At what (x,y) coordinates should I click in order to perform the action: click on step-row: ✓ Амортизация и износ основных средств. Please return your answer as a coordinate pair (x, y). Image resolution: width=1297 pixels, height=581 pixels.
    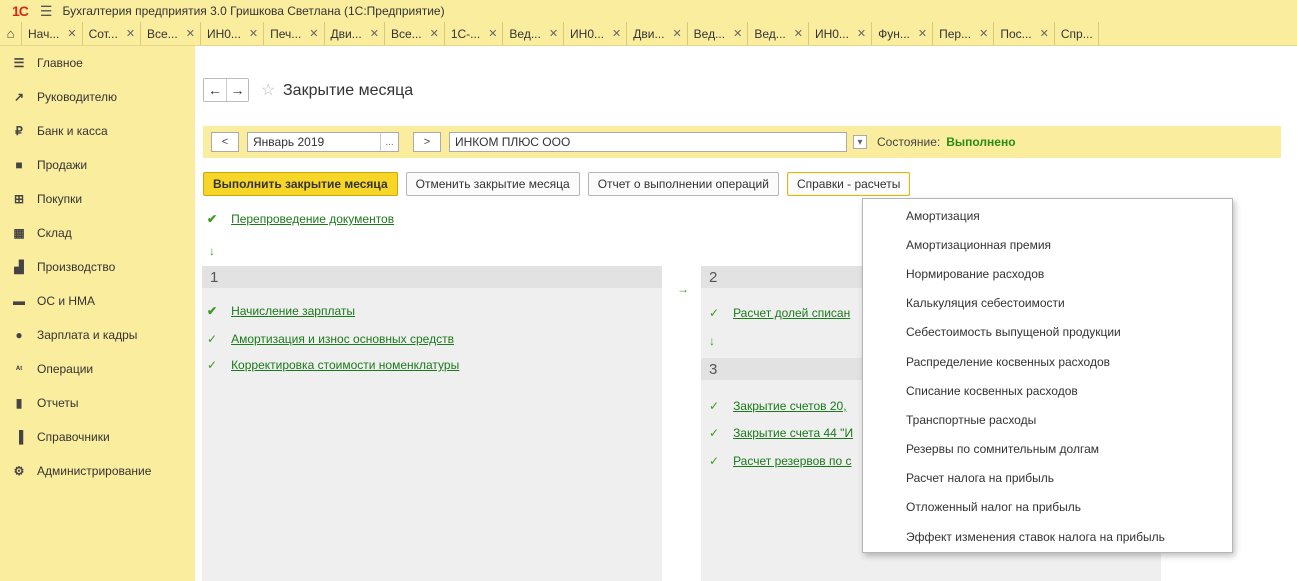
    Looking at the image, I should click on (330, 339).